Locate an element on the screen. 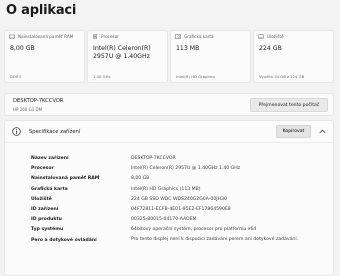 The height and width of the screenshot is (276, 340). card-storage: Úložiště 224 GB Využito 34 GB z 224 GB is located at coordinates (293, 56).